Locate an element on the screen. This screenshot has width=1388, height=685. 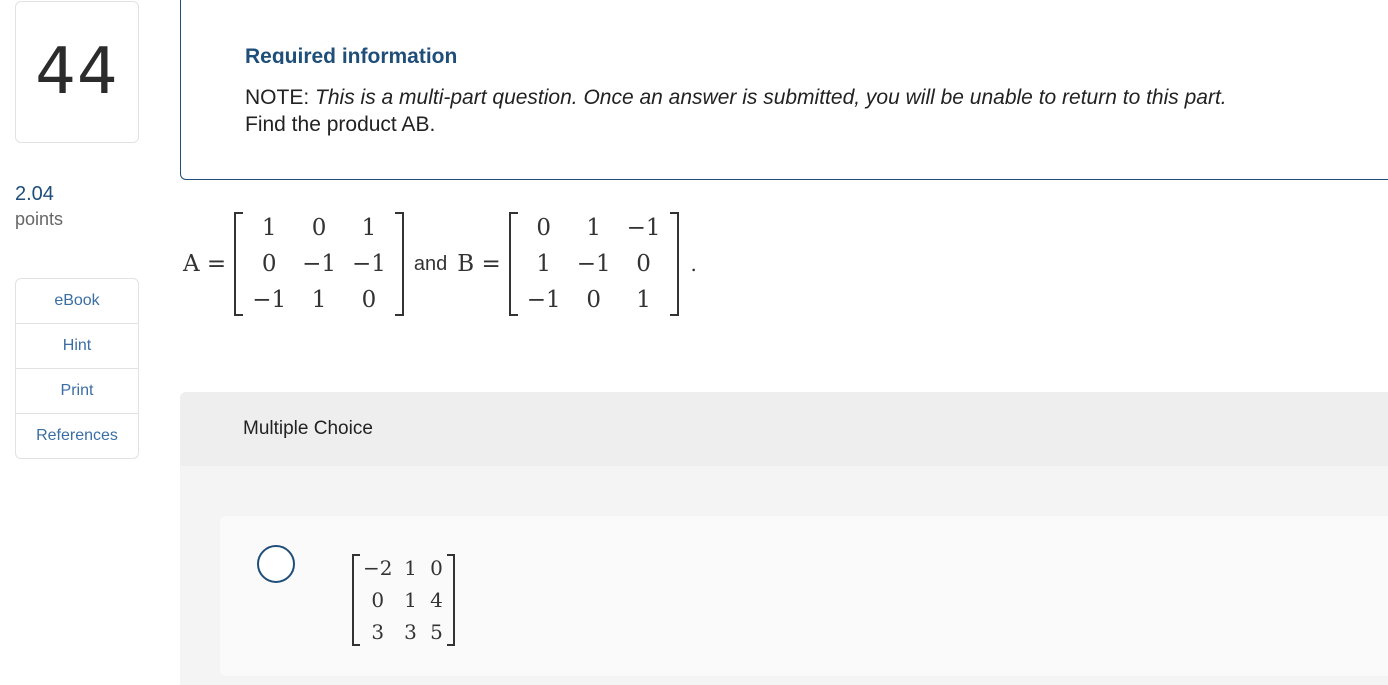
question-number-box: 44 is located at coordinates (77, 72).